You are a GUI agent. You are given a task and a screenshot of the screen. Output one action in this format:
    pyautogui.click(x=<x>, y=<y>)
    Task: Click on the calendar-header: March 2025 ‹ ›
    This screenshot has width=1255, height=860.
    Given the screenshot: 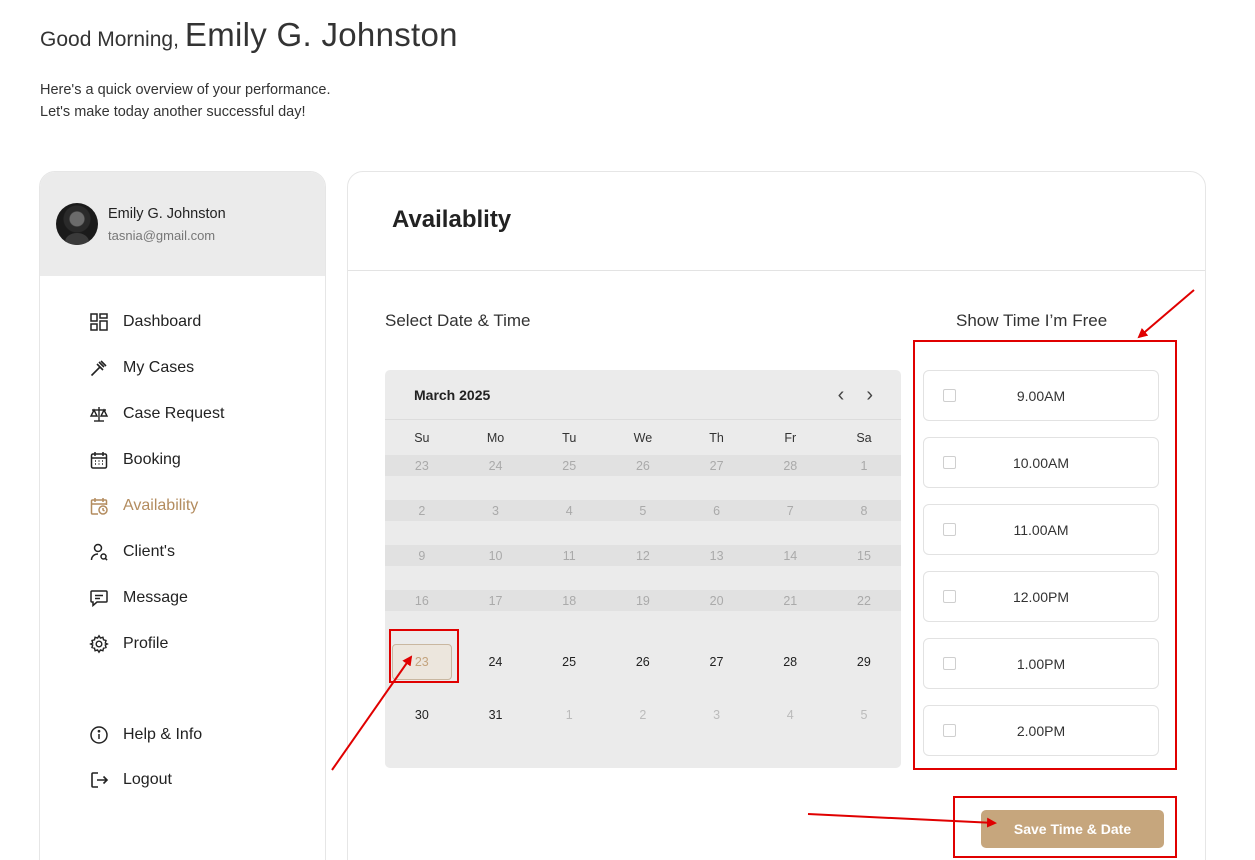 What is the action you would take?
    pyautogui.click(x=643, y=395)
    